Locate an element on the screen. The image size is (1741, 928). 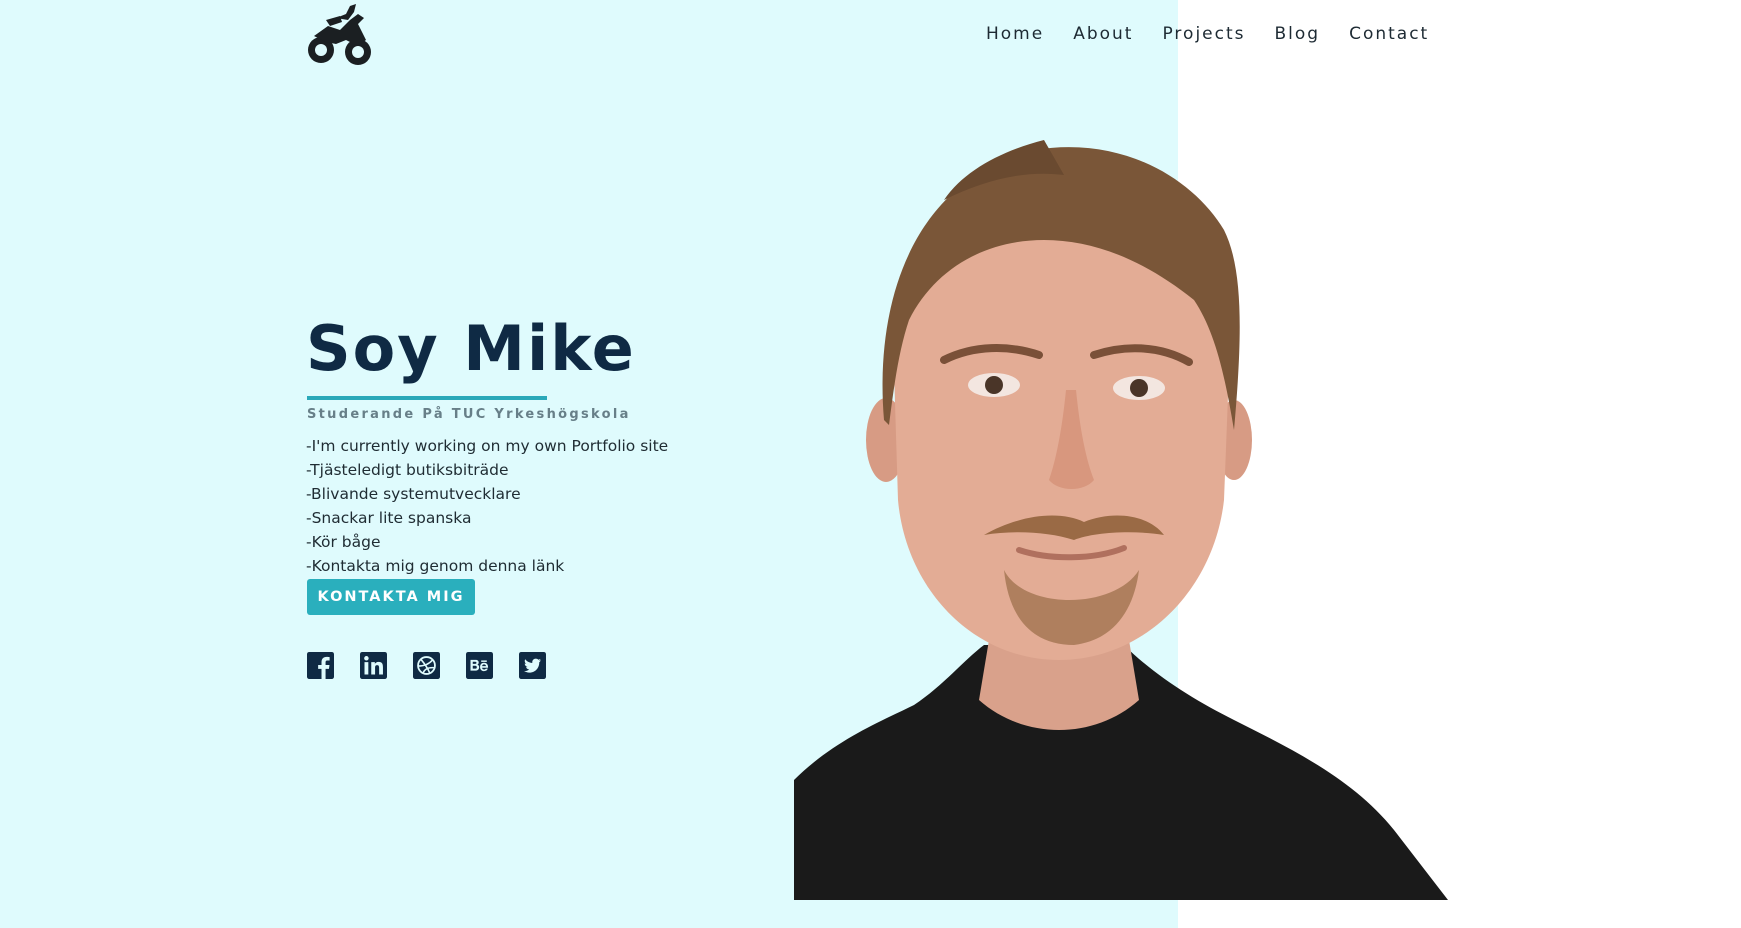
title-underline is located at coordinates (427, 398).